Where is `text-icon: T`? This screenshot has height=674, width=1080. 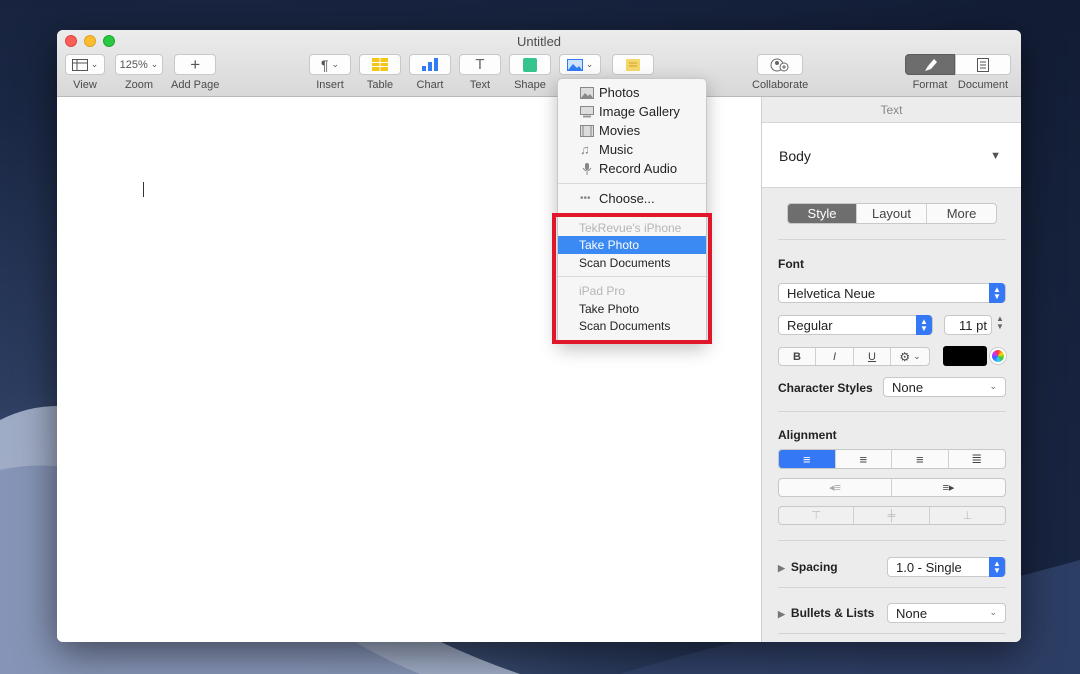 text-icon: T is located at coordinates (480, 64).